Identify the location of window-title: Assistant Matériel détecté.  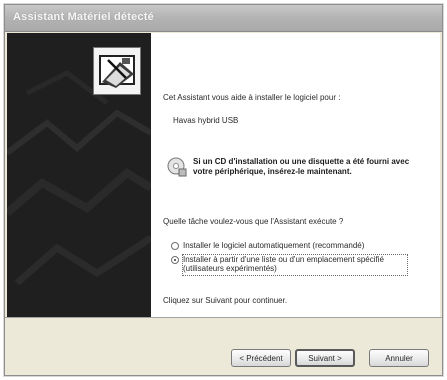
(83, 17).